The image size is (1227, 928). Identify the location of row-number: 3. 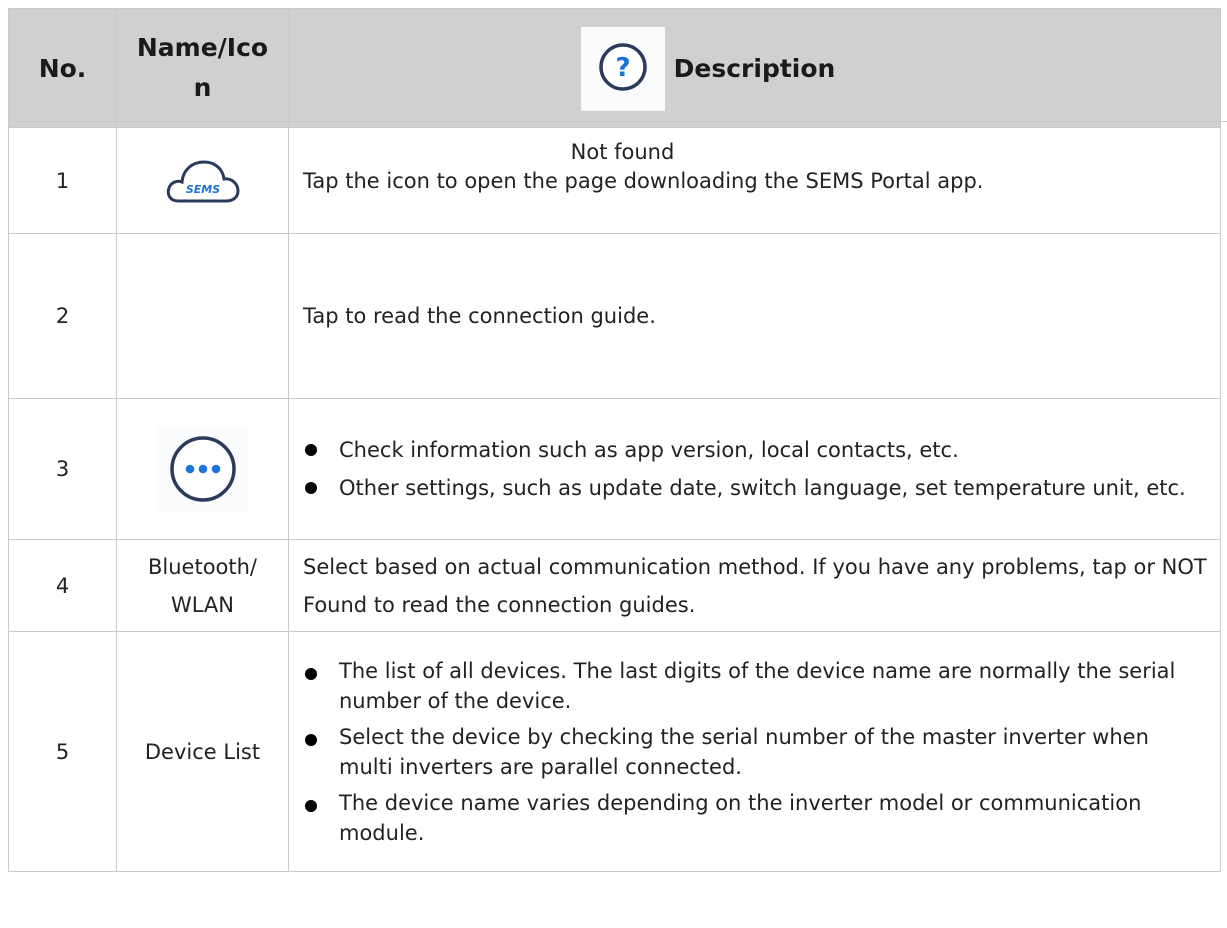
(62, 469).